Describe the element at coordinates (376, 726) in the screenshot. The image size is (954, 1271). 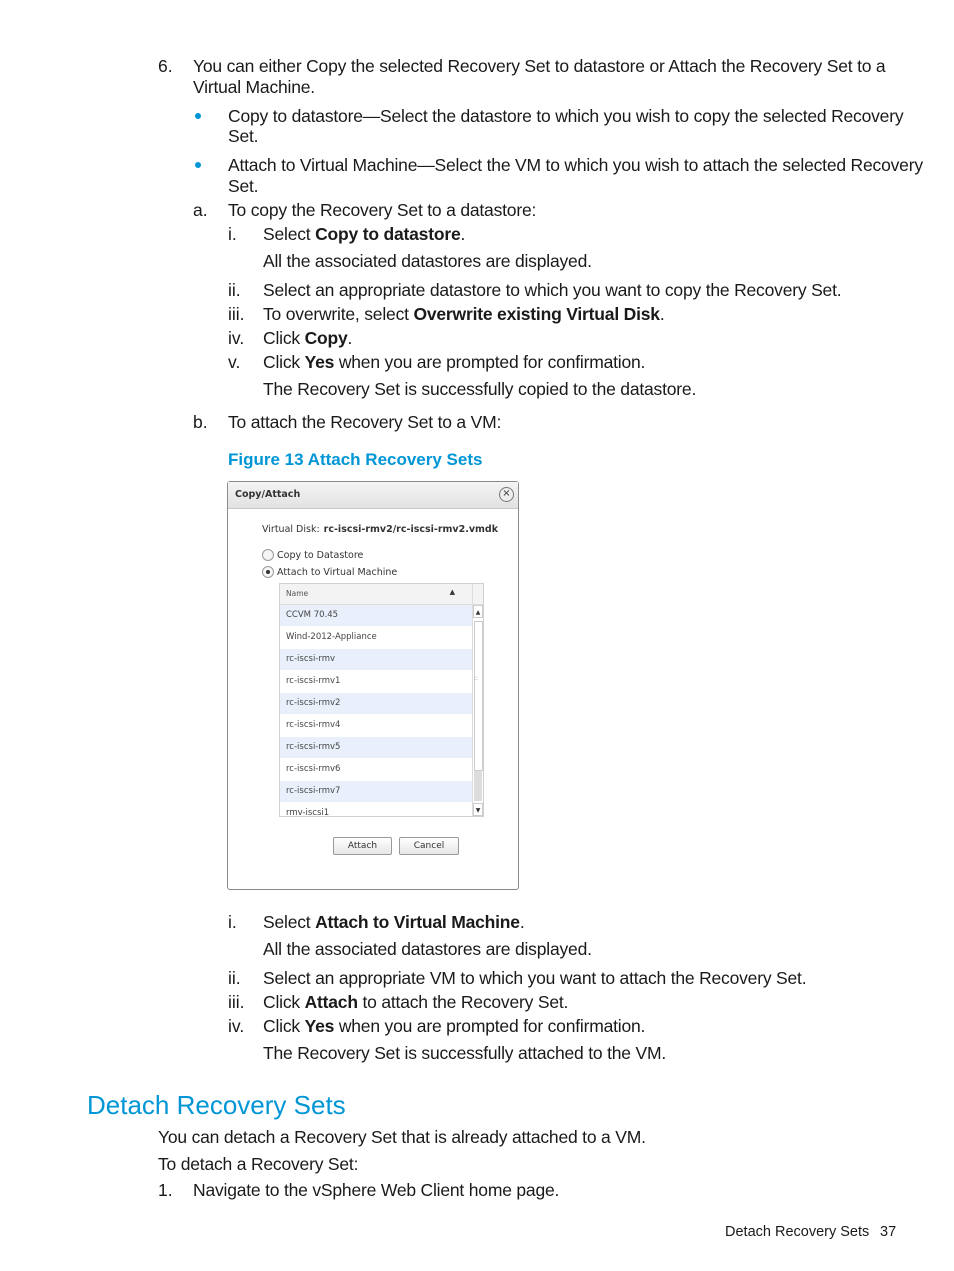
I see `vm-list-row: rc-iscsi-rmv4` at that location.